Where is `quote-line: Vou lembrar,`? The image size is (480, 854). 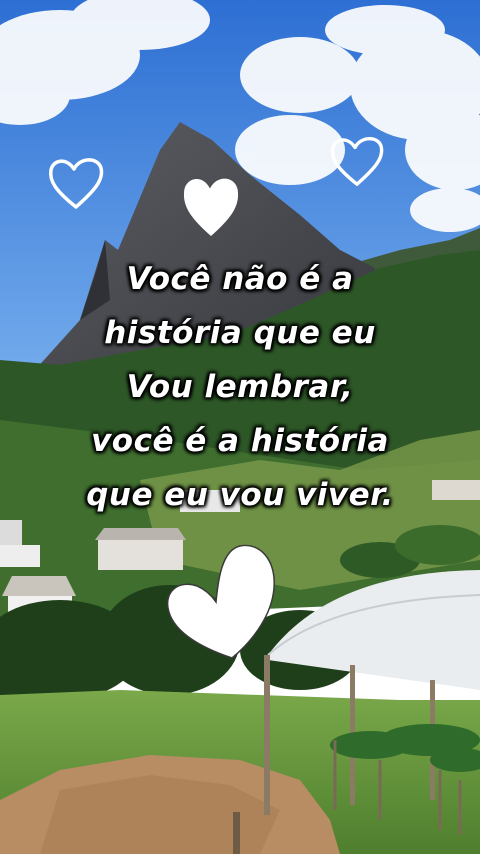
quote-line: Vou lembrar, is located at coordinates (240, 387).